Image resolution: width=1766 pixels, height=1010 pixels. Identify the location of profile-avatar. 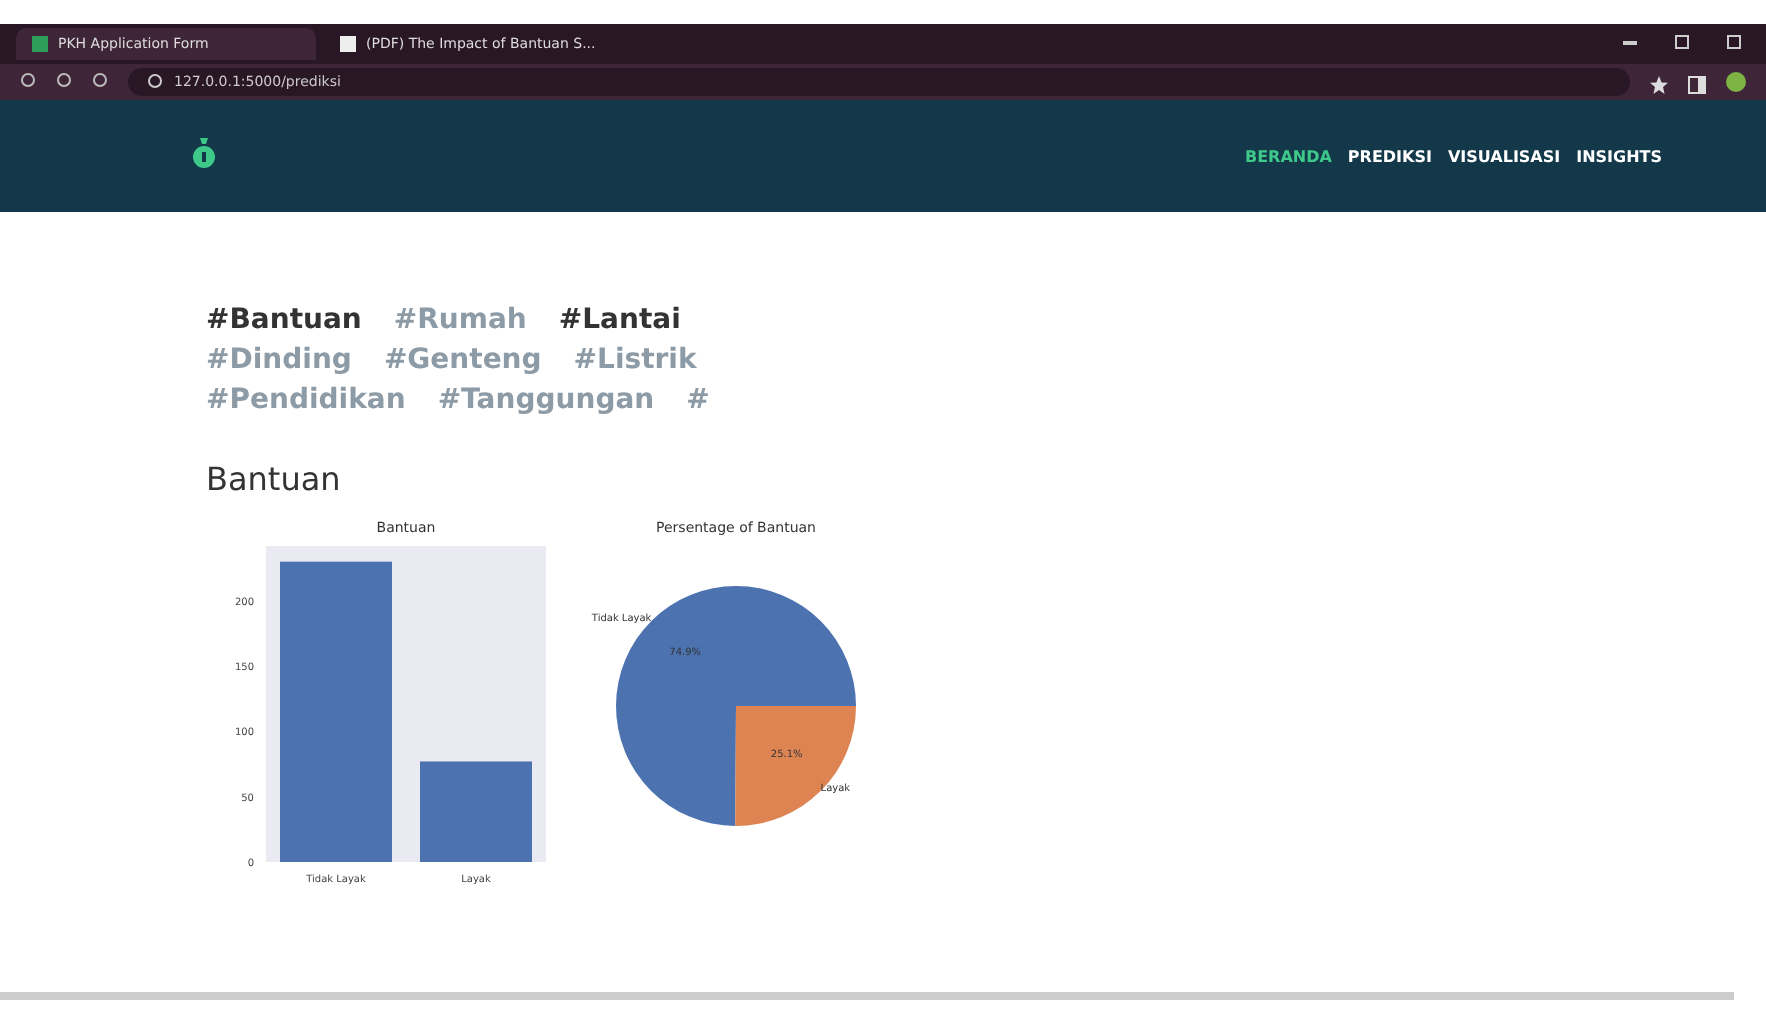
(1736, 82).